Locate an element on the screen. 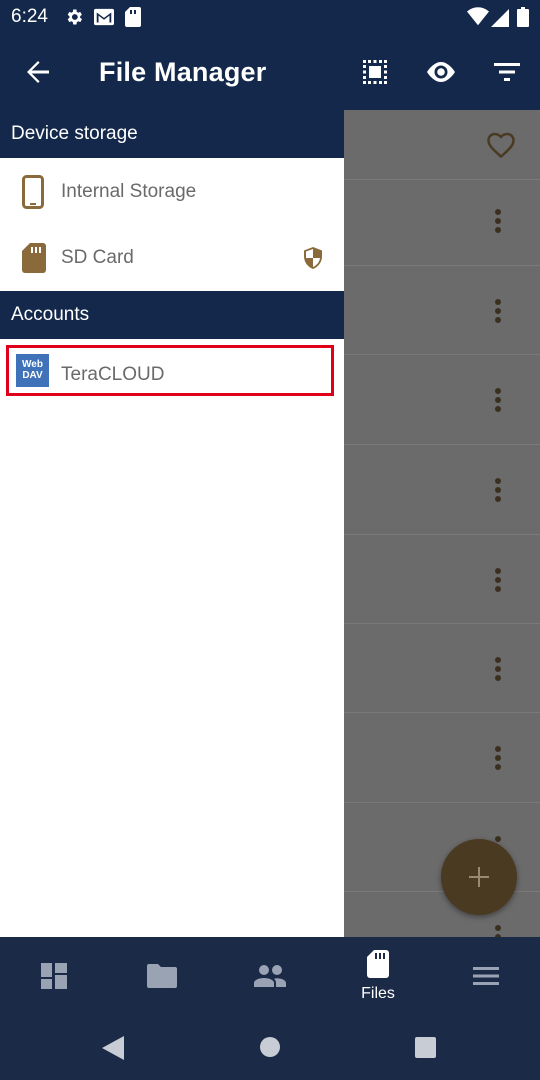 The width and height of the screenshot is (540, 1080). drawer-item-sd-card: SD Card is located at coordinates (172, 258).